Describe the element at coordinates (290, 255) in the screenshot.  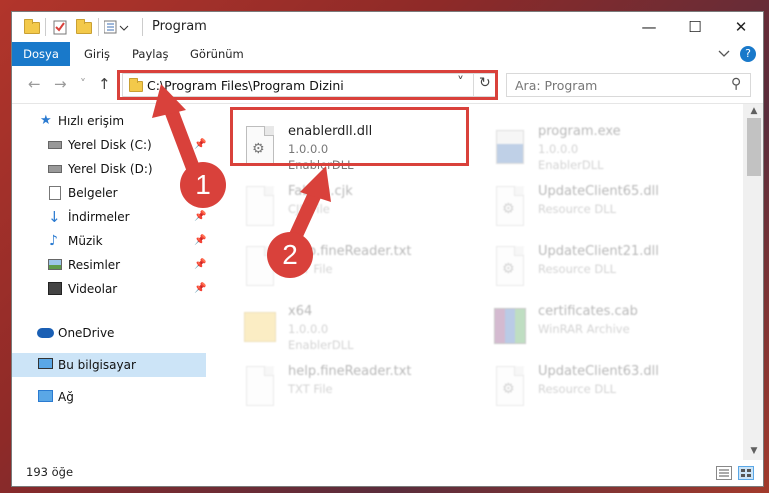
I see `step-2-badge: 2` at that location.